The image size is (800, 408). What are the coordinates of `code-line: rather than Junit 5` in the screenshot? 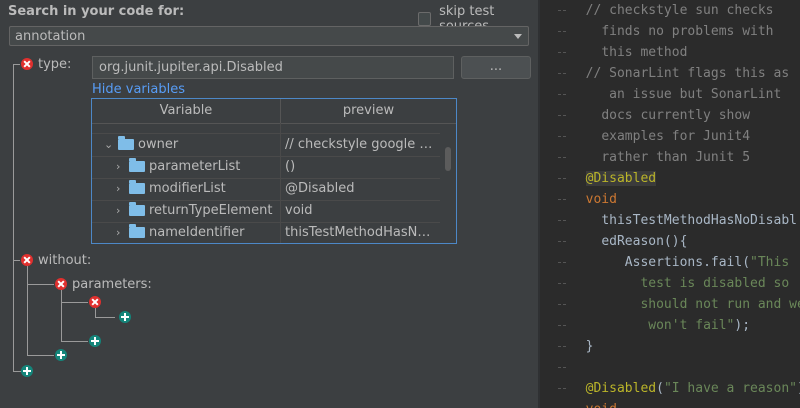 It's located at (660, 157).